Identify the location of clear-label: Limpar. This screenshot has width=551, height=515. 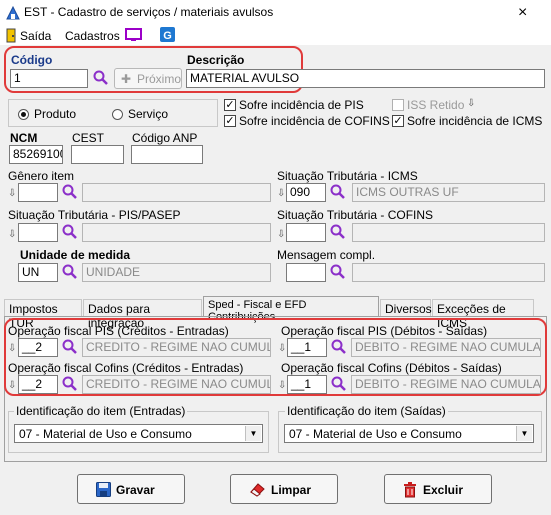
(291, 490).